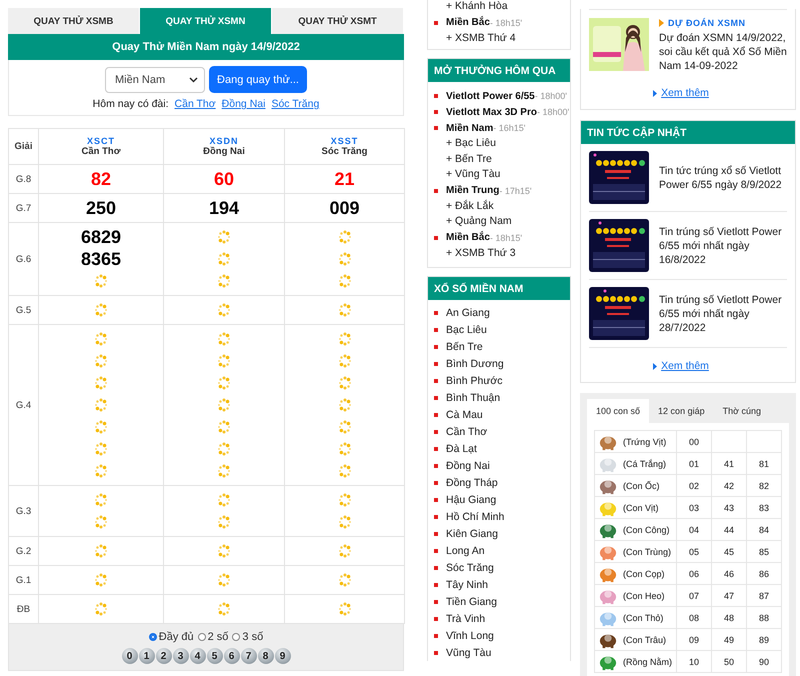 This screenshot has width=800, height=676. Describe the element at coordinates (723, 178) in the screenshot. I see `article-title: Tin tức trúng xổ số Vietlott Power 6/55 ngày 8/9/2022` at that location.